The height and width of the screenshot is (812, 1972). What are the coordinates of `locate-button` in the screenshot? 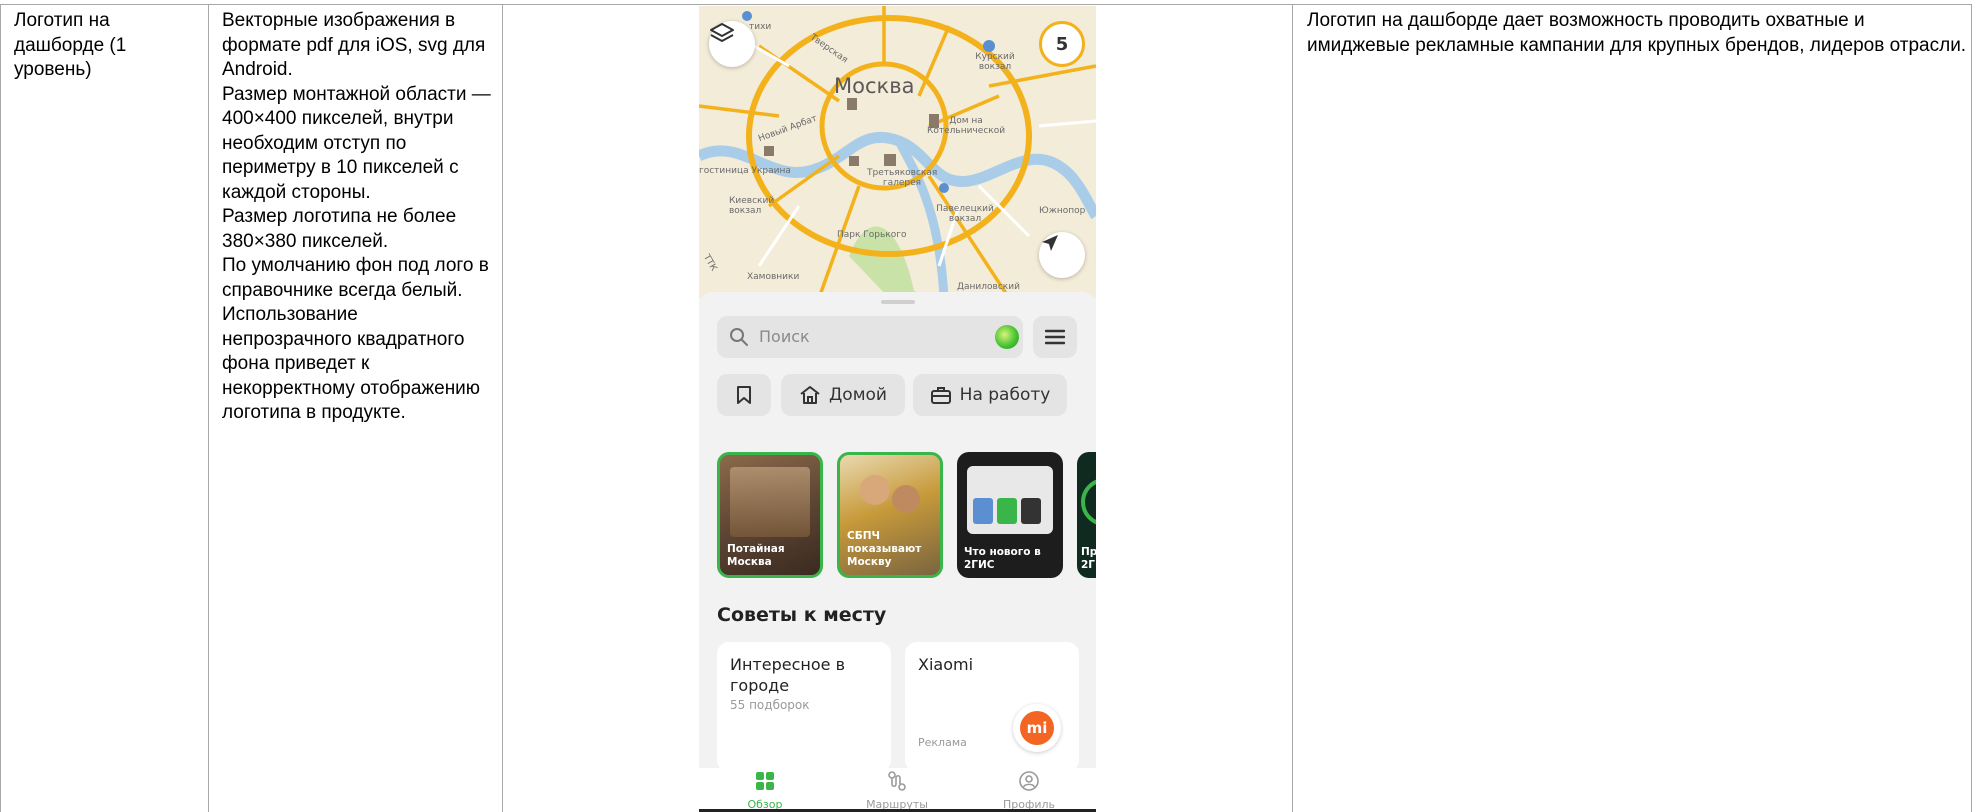 It's located at (1062, 255).